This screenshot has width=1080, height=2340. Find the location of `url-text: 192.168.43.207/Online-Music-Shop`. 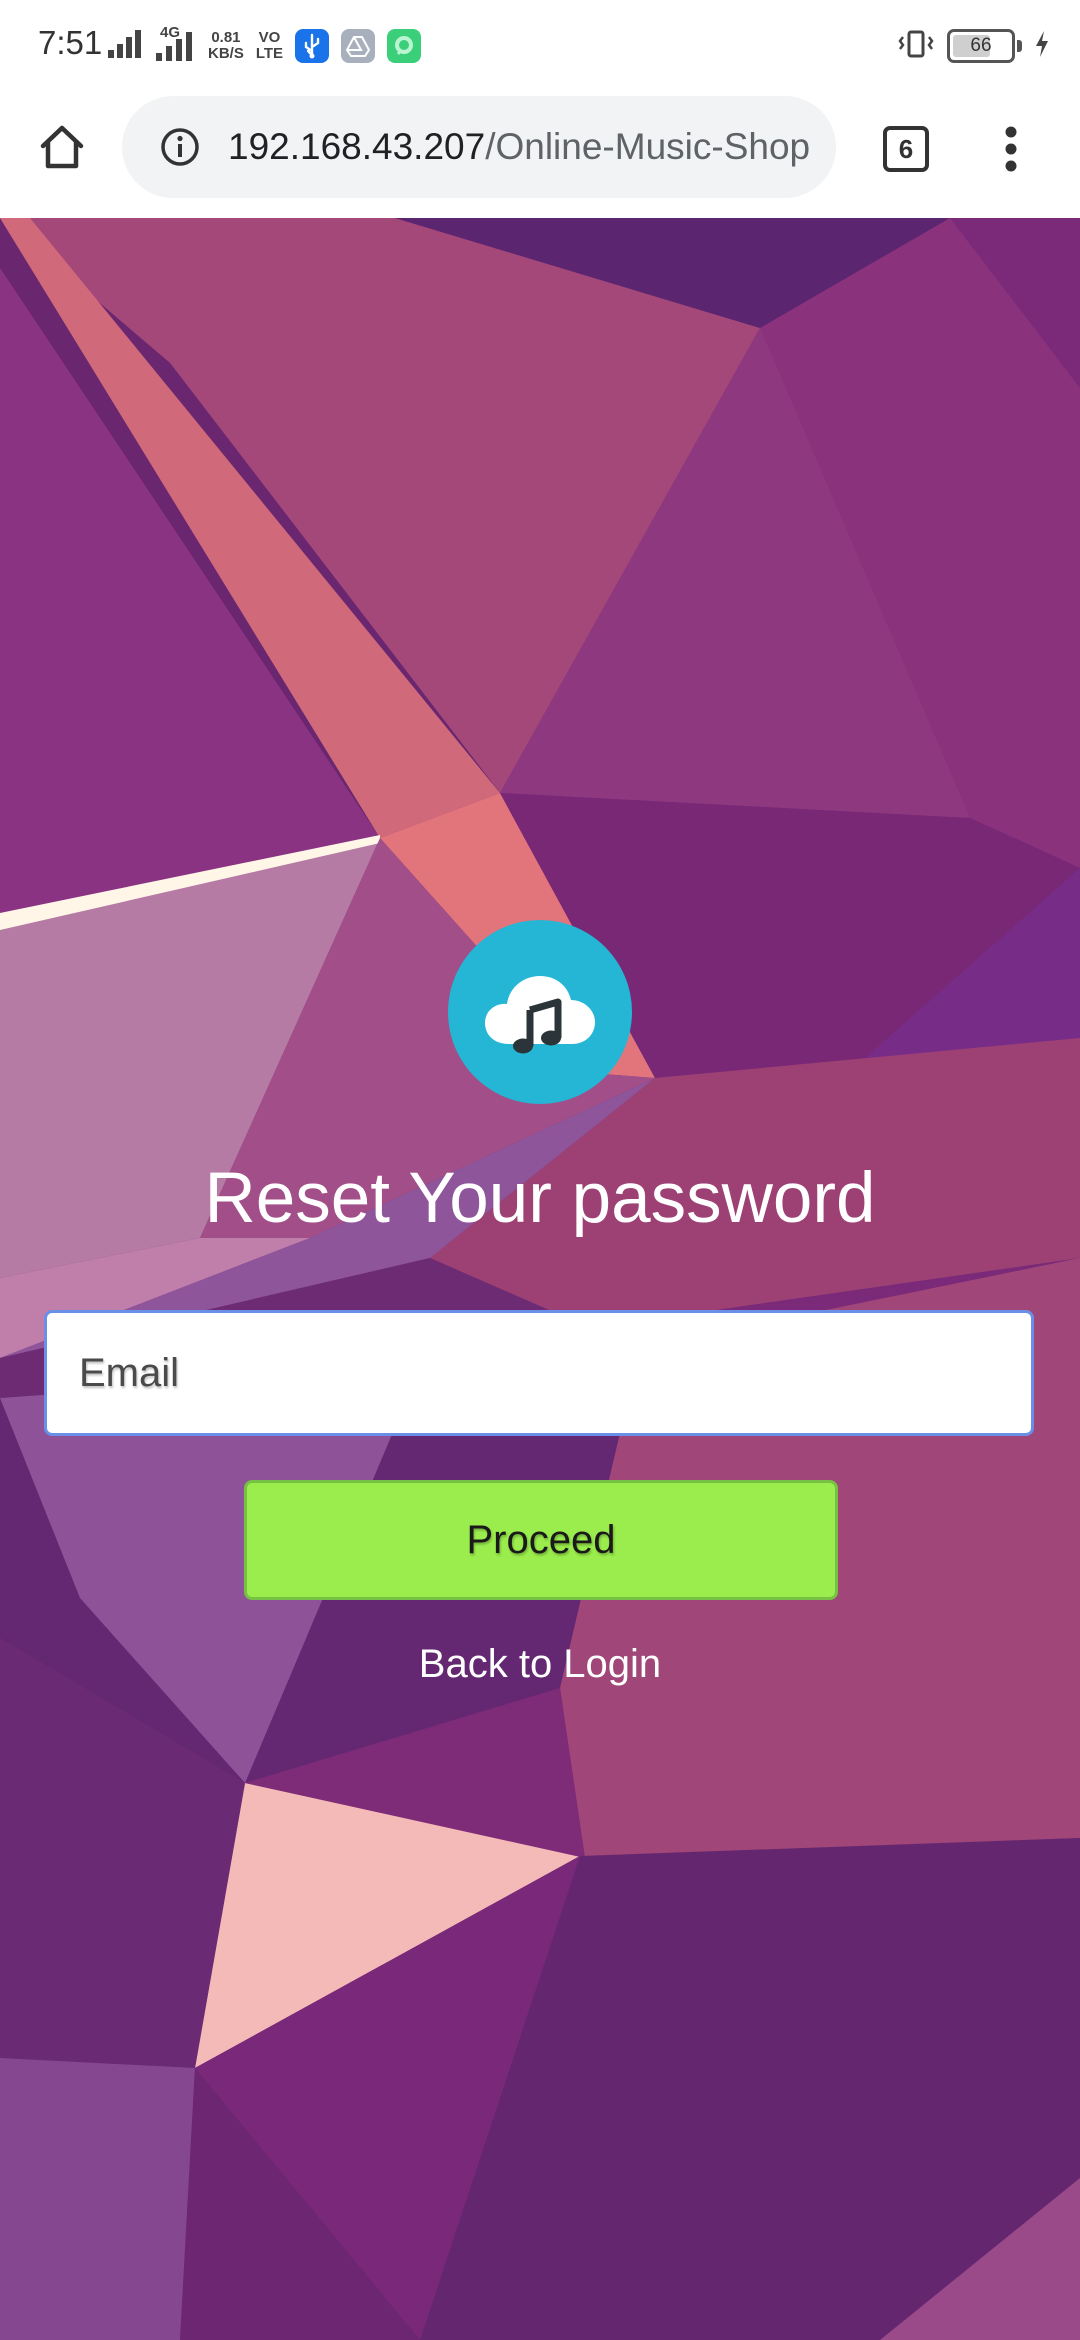

url-text: 192.168.43.207/Online-Music-Shop is located at coordinates (528, 147).